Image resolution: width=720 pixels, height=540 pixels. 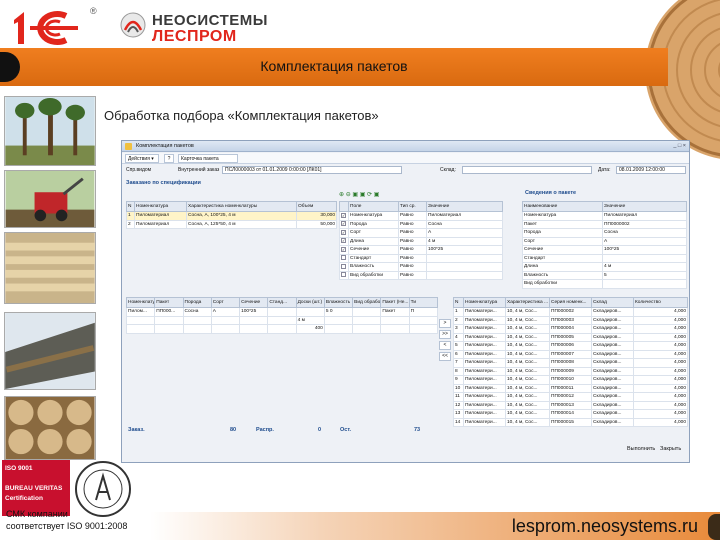 What do you see at coordinates (421, 241) in the screenshot?
I see `filter-row: ✓ Длина Равно 4 м` at bounding box center [421, 241].